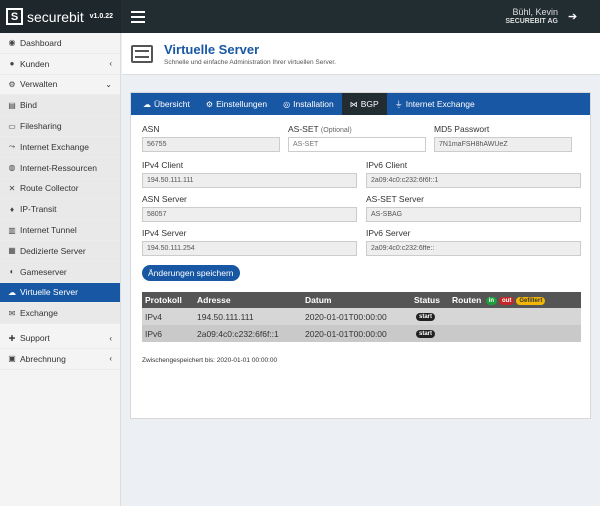 This screenshot has width=600, height=506. I want to click on sidebar-item-internet-tunnel: ▥ Internet Tunnel, so click(60, 230).